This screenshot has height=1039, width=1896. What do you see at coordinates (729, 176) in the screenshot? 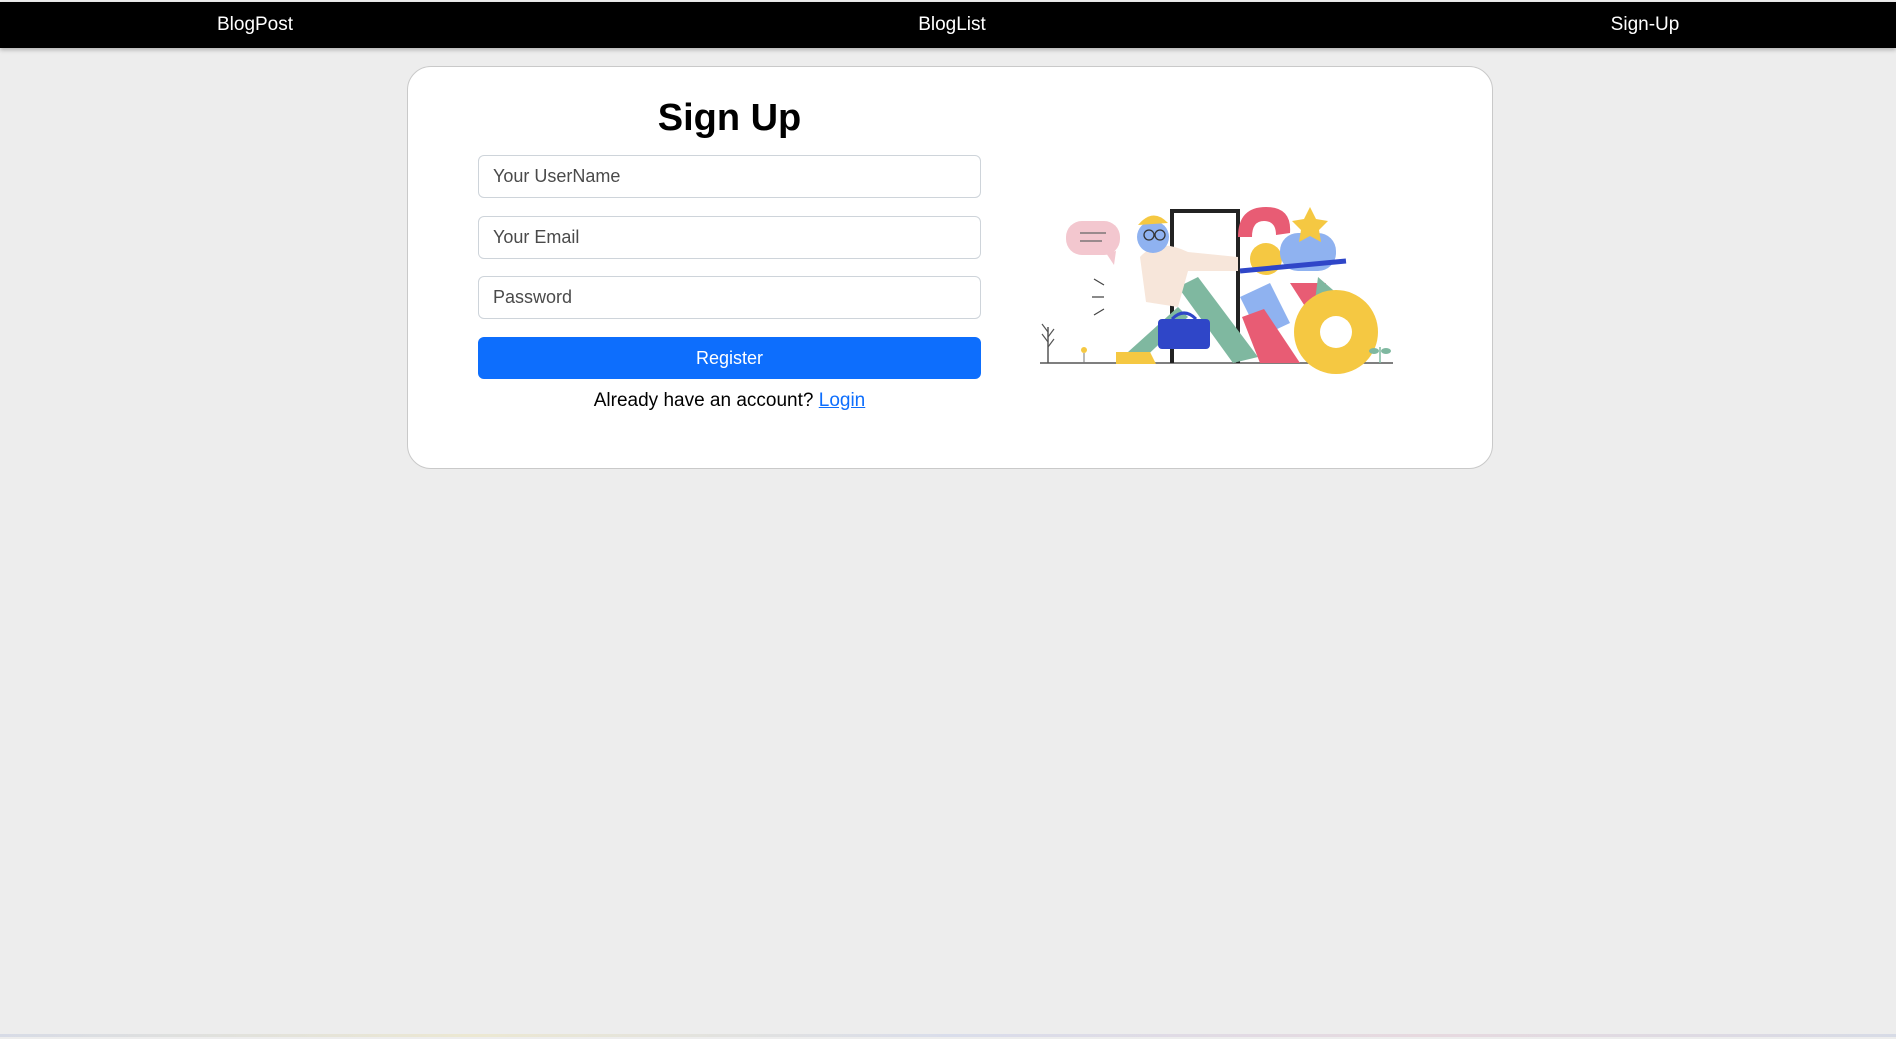
I see `username-input` at bounding box center [729, 176].